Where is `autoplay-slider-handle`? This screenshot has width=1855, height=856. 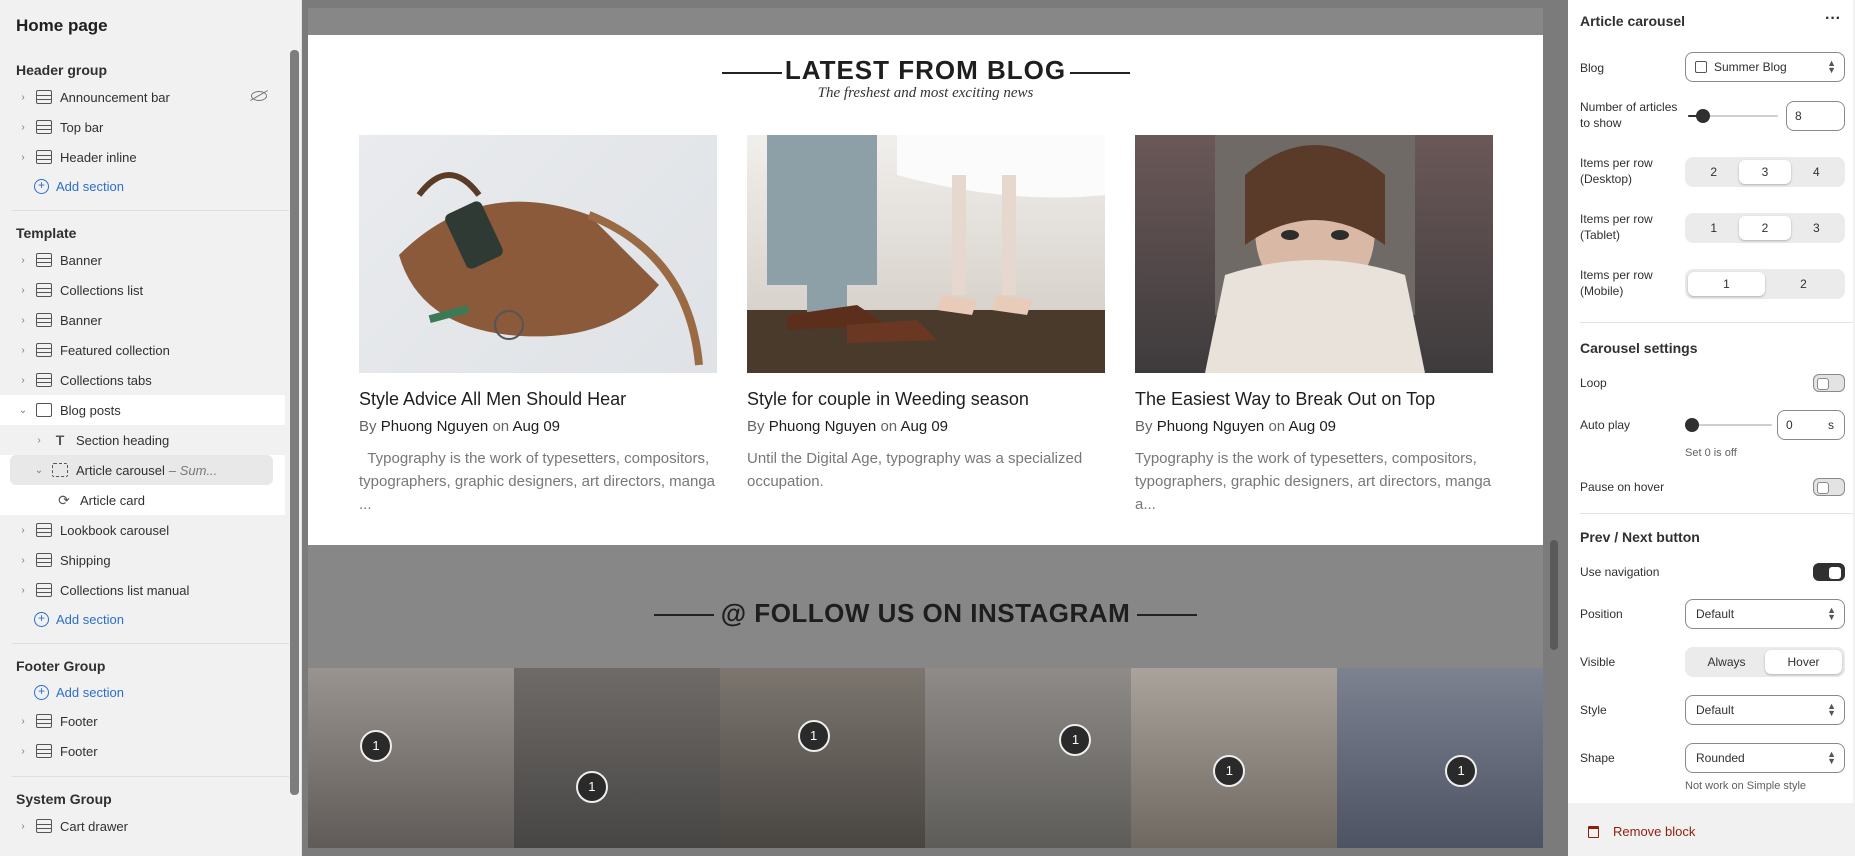 autoplay-slider-handle is located at coordinates (1692, 425).